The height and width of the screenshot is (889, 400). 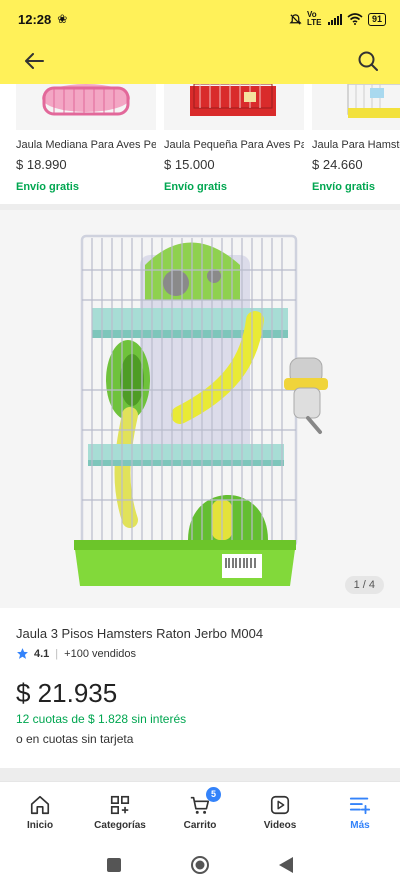 I want to click on video-icon, so click(x=280, y=805).